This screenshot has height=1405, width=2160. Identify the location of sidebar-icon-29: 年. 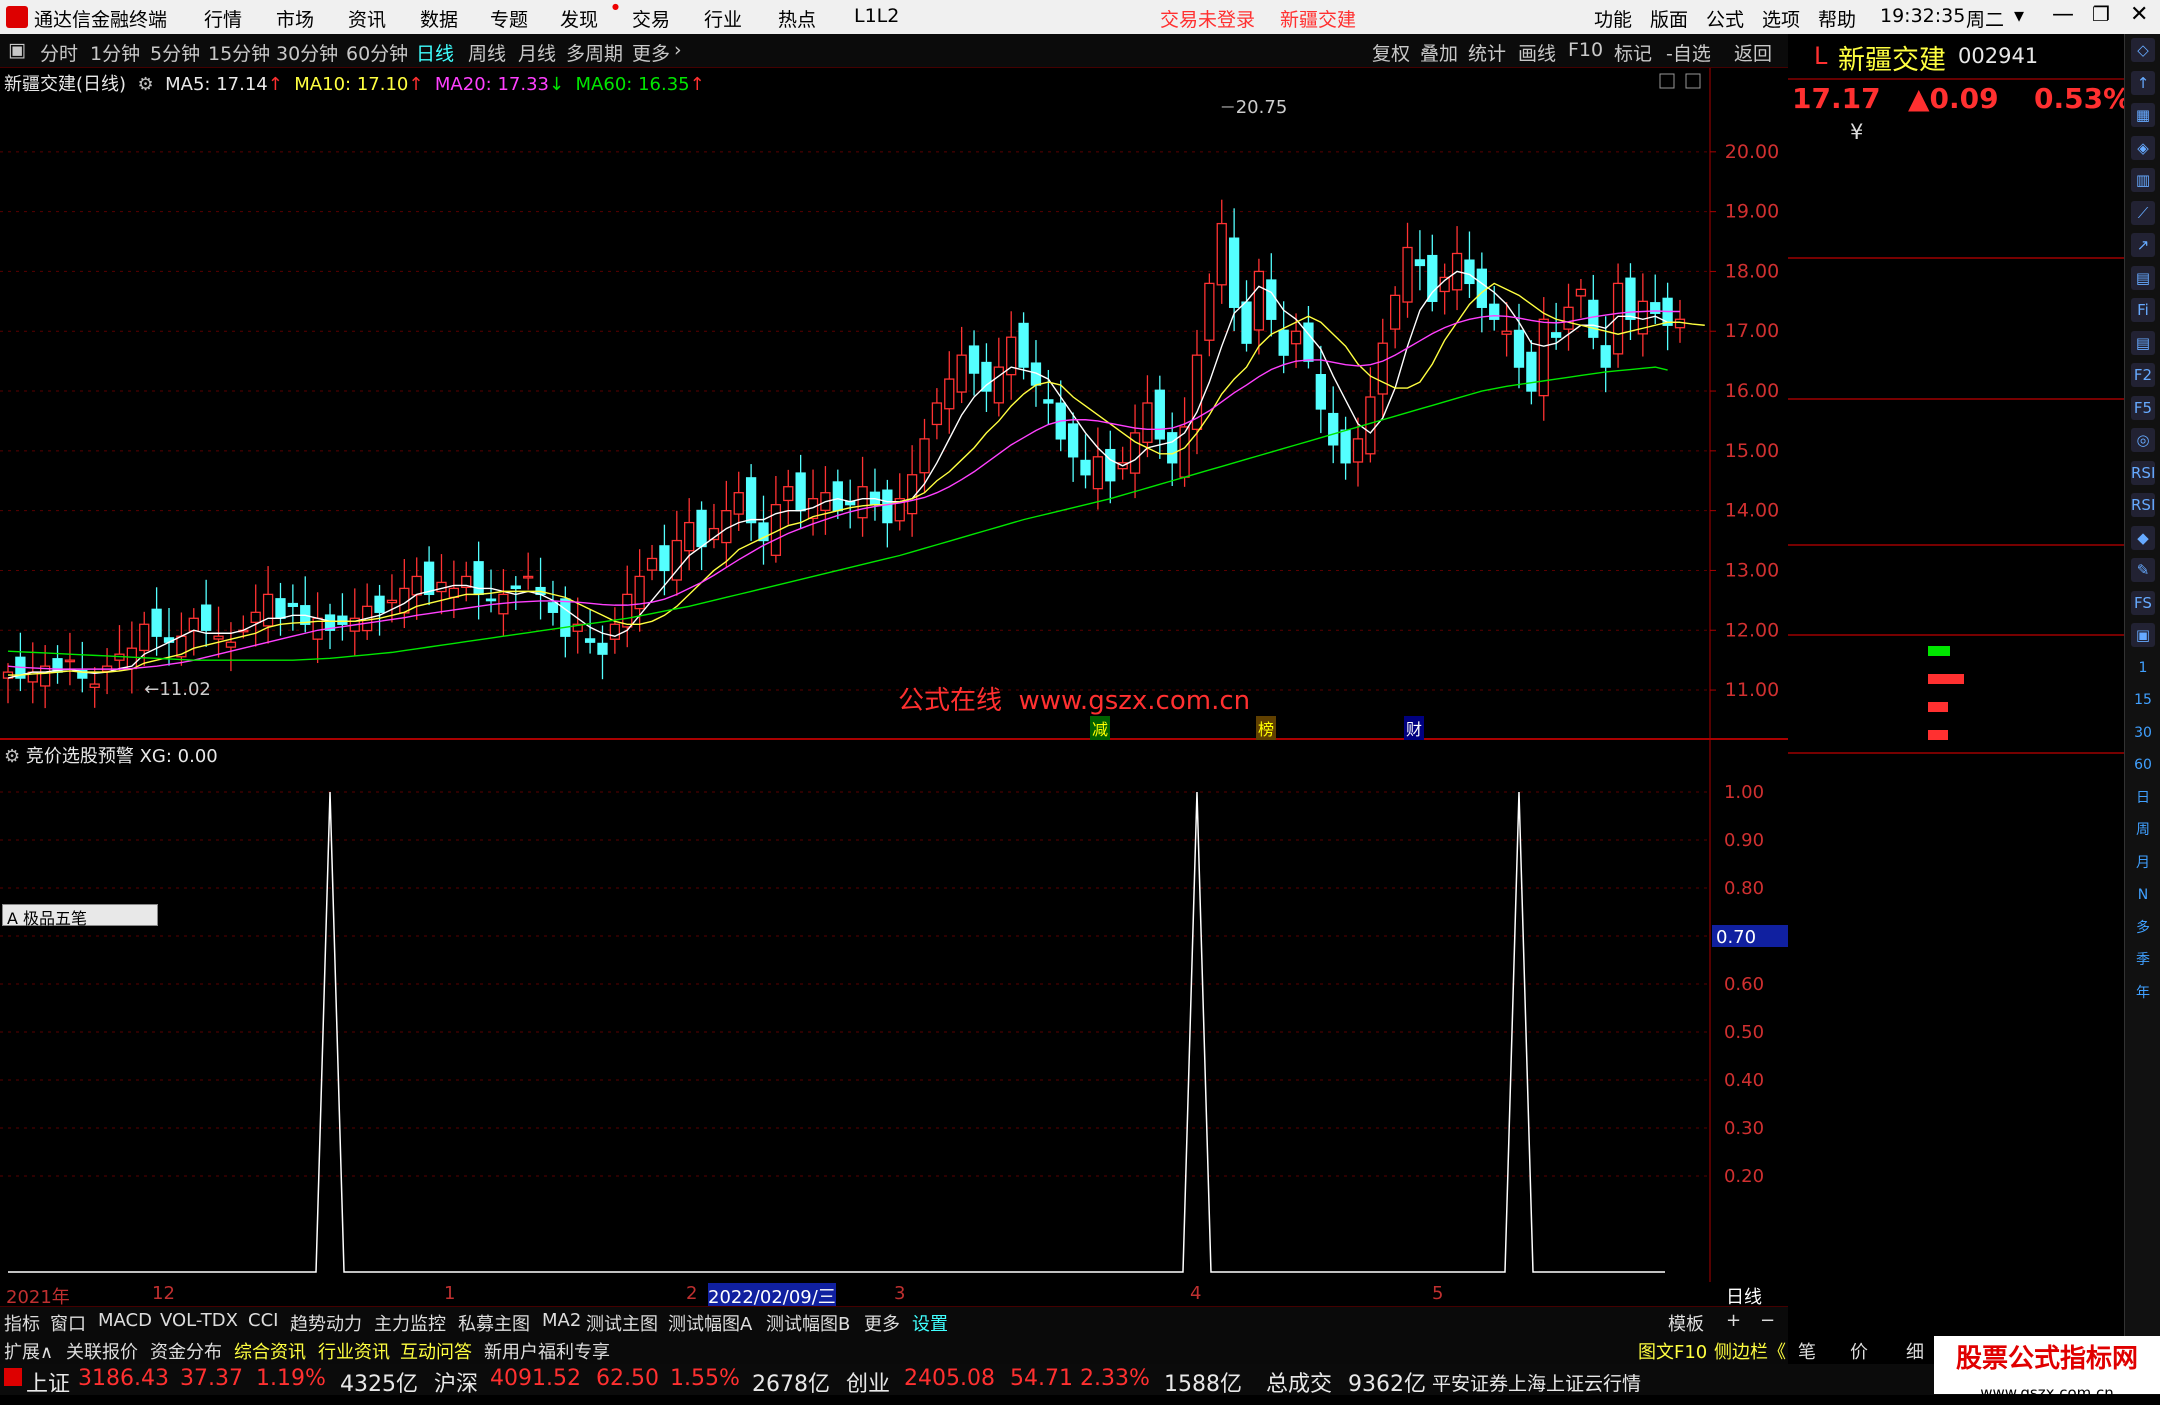
(2143, 993).